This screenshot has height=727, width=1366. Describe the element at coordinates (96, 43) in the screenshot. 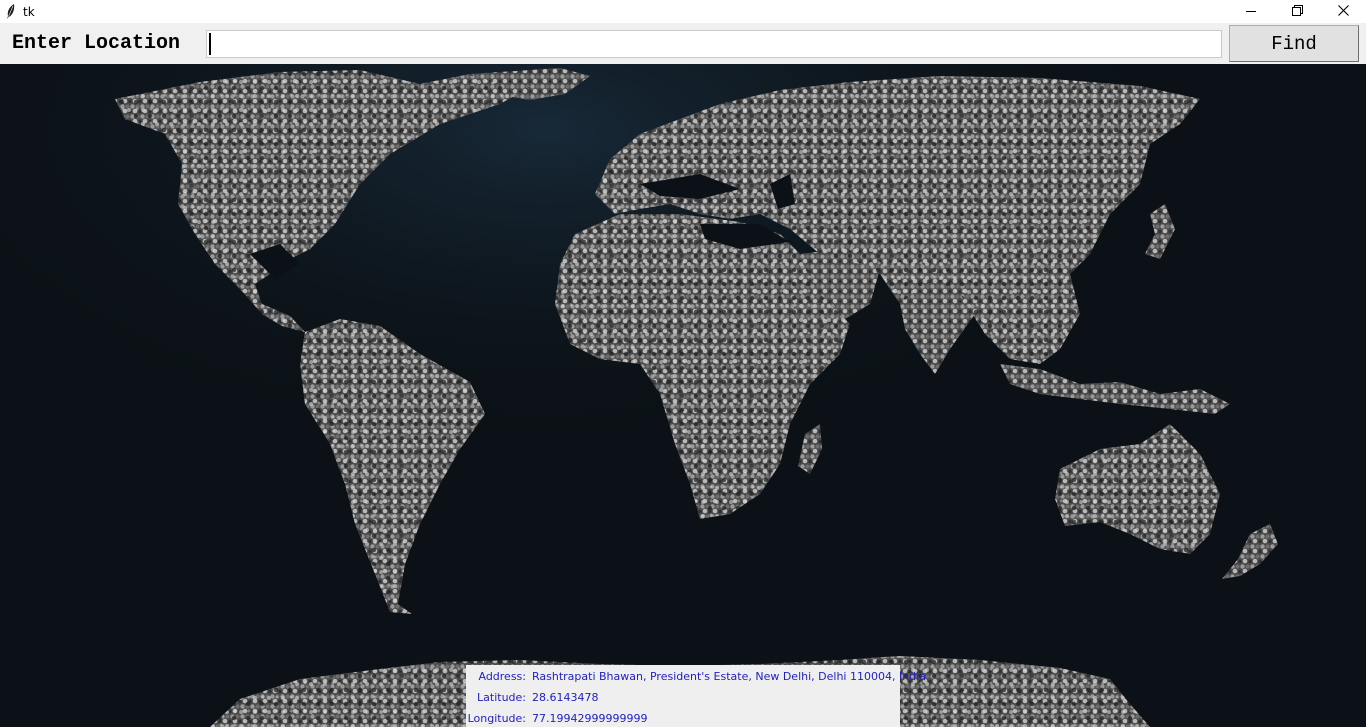

I see `enter-location-label: Enter Location` at that location.